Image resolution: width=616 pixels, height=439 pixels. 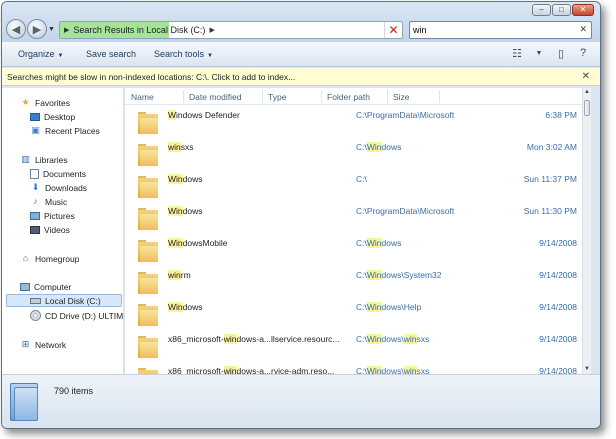 I want to click on close-window-button: ✕, so click(x=583, y=10).